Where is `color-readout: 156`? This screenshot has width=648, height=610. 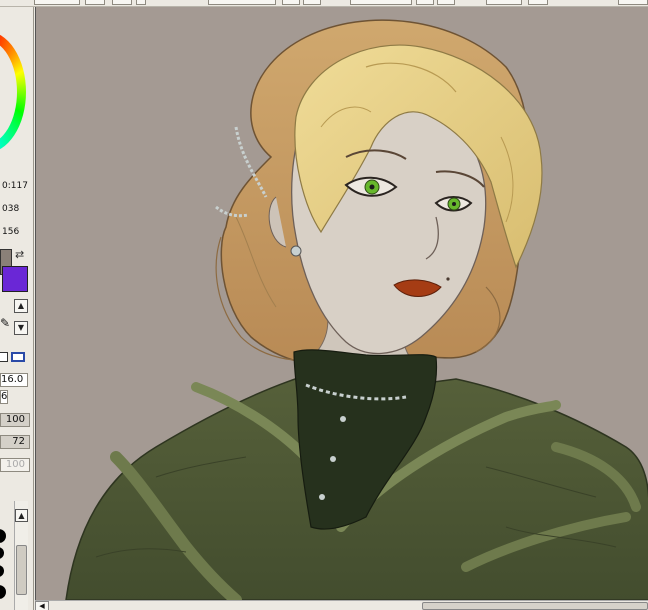
color-readout: 156 is located at coordinates (11, 232).